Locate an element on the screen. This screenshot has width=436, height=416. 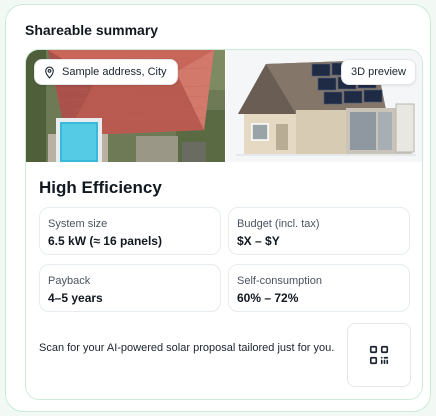
stat-label: Self-consumption is located at coordinates (279, 281).